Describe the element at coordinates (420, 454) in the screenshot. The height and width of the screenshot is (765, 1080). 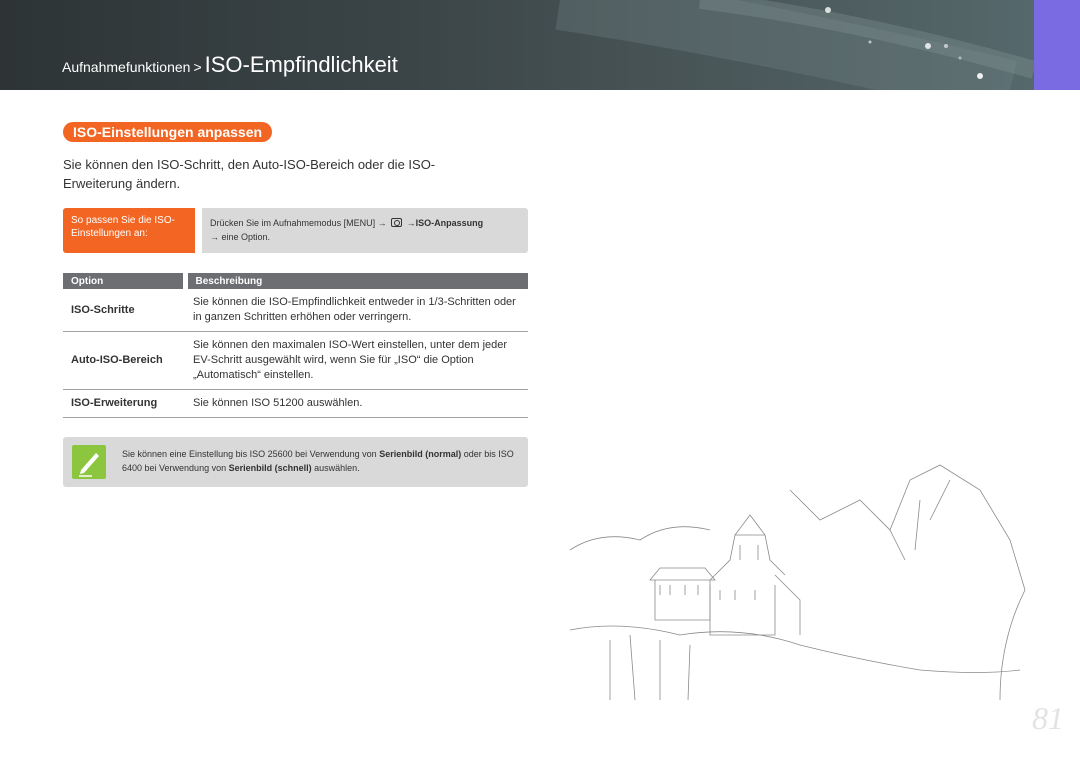
I see `note-bold-term: Serienbild (normal)` at that location.